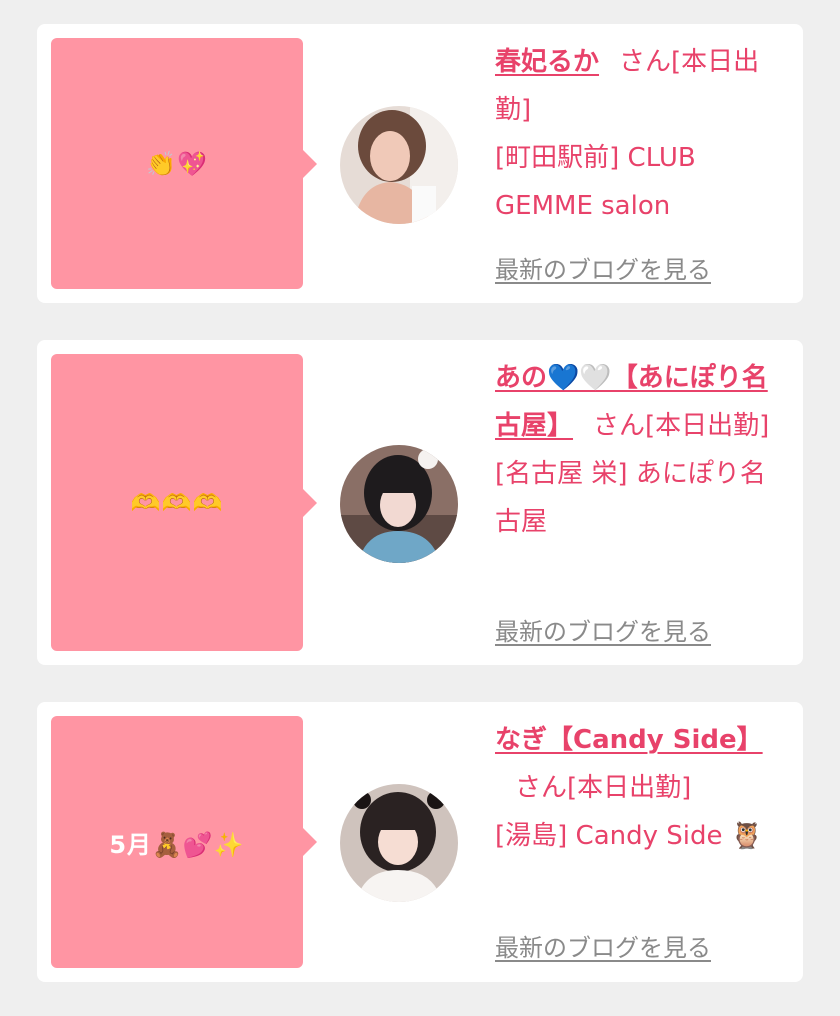 This screenshot has width=840, height=1016. Describe the element at coordinates (177, 502) in the screenshot. I see `bubble-text: 🫶🫶🫶` at that location.